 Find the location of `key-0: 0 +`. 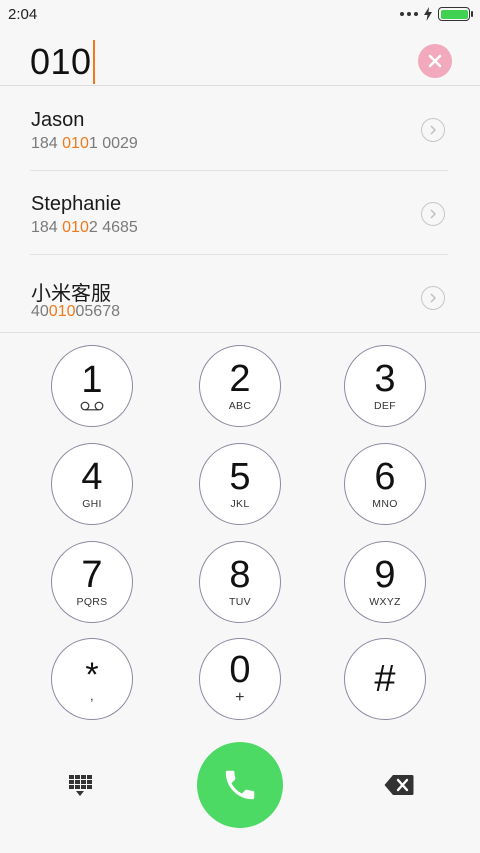

key-0: 0 + is located at coordinates (240, 679).